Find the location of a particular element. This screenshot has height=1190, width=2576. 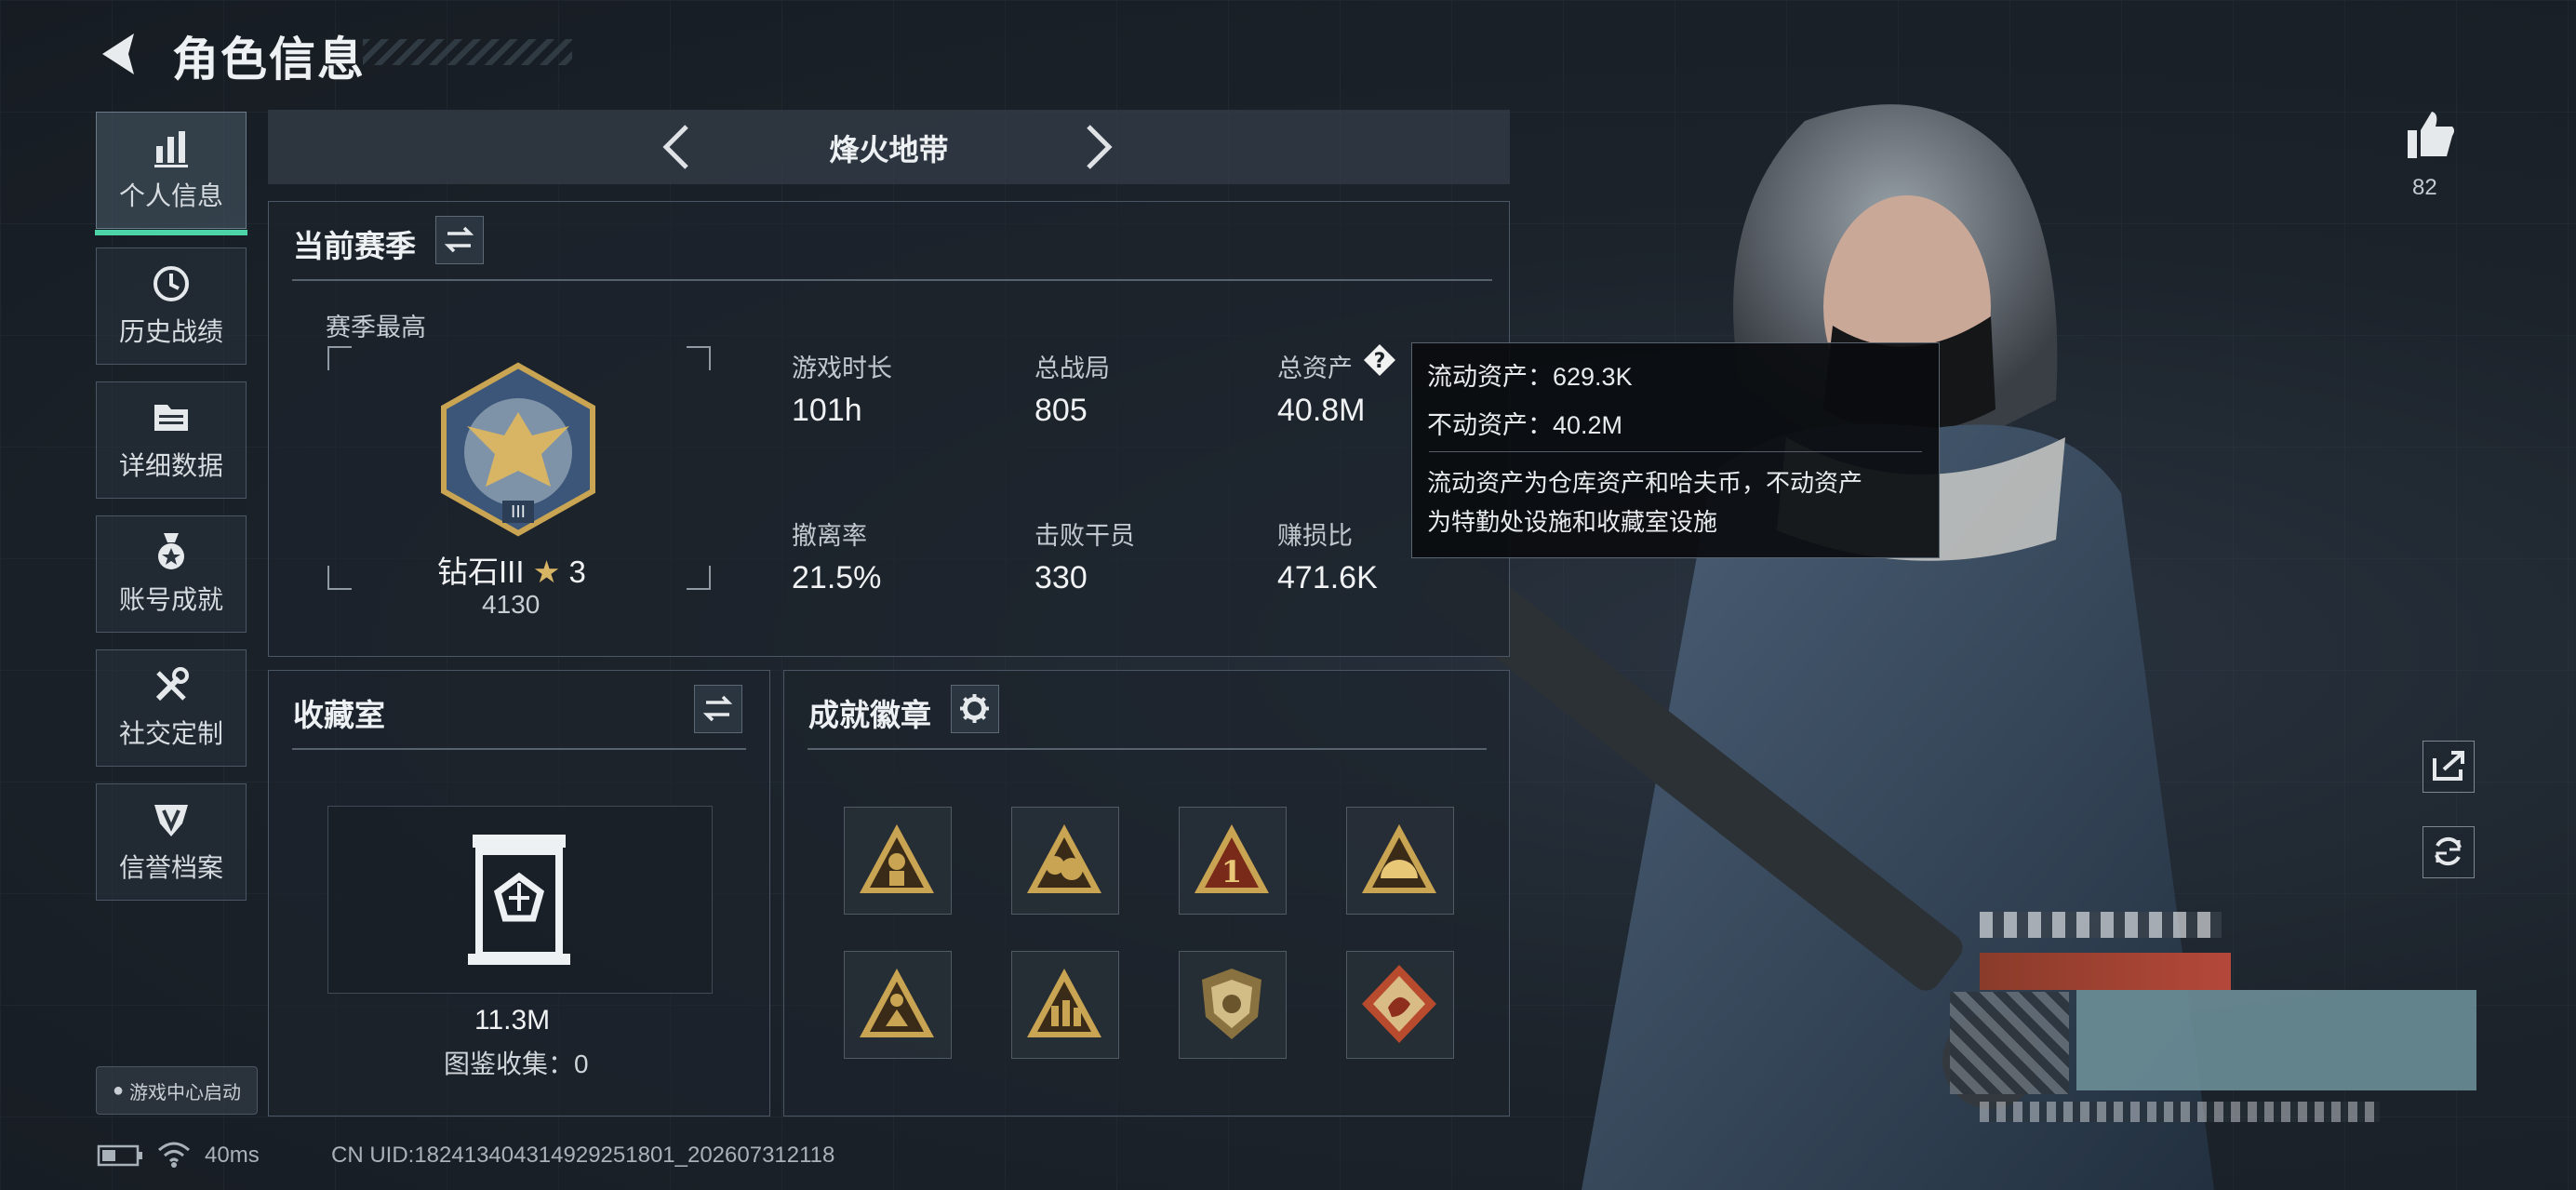

stat-value: 471.6K is located at coordinates (1327, 577).